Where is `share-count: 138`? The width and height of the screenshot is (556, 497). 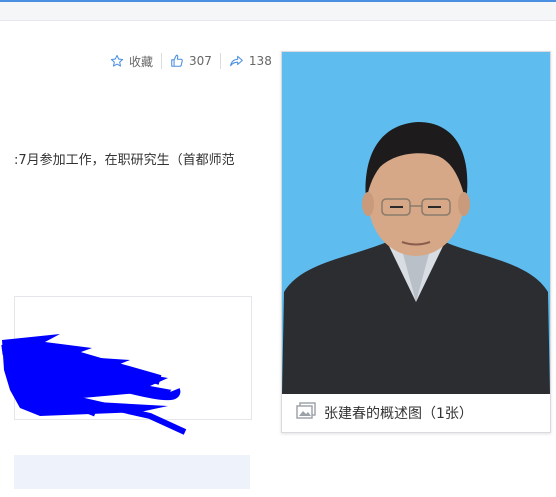 share-count: 138 is located at coordinates (260, 61).